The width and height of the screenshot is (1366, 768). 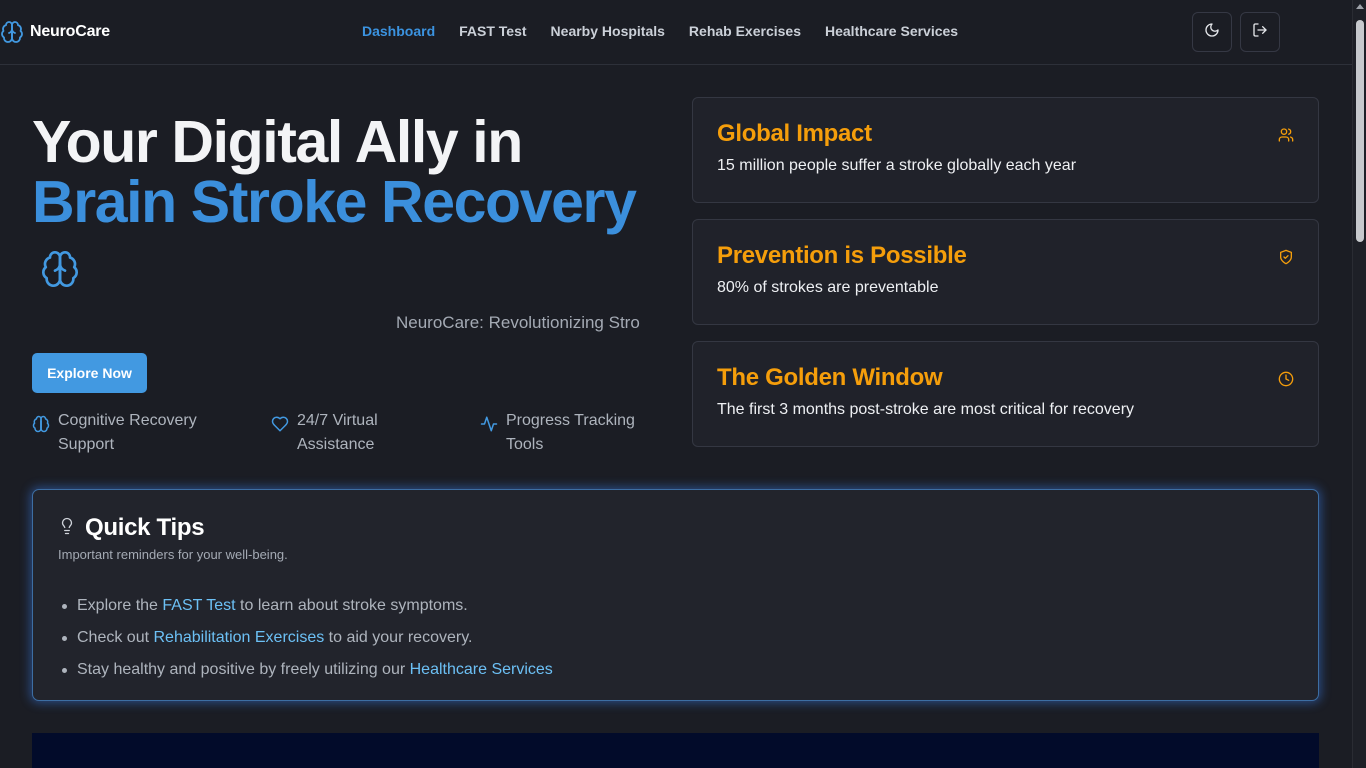 What do you see at coordinates (337, 432) in the screenshot?
I see `feature-label: 24/7 Virtual Assistance` at bounding box center [337, 432].